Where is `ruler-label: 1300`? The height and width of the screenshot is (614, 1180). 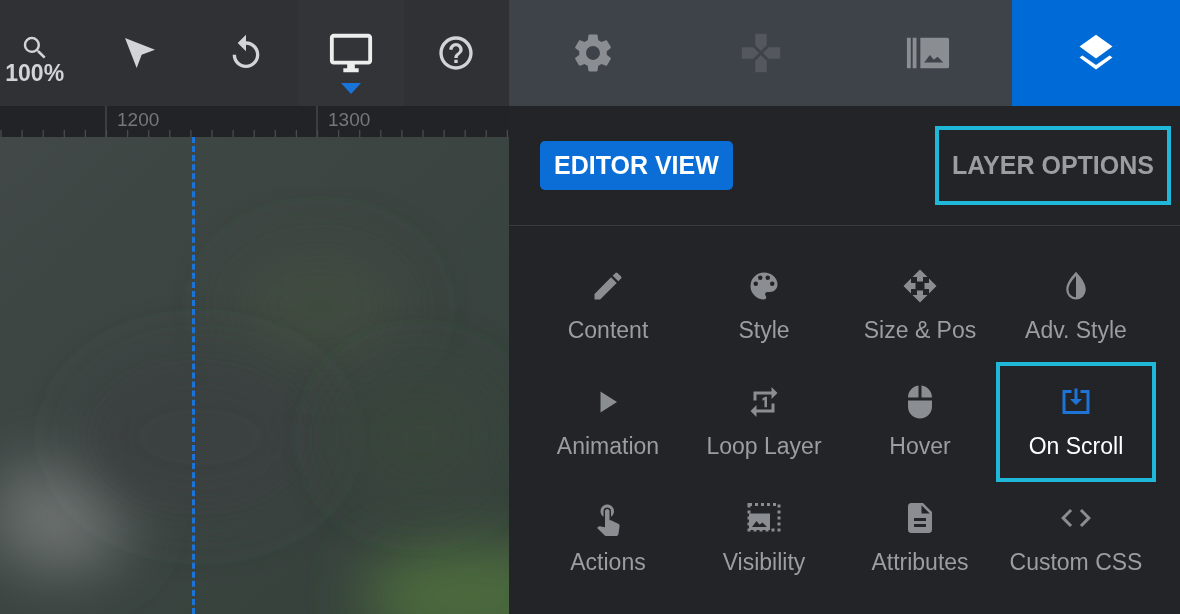
ruler-label: 1300 is located at coordinates (349, 120).